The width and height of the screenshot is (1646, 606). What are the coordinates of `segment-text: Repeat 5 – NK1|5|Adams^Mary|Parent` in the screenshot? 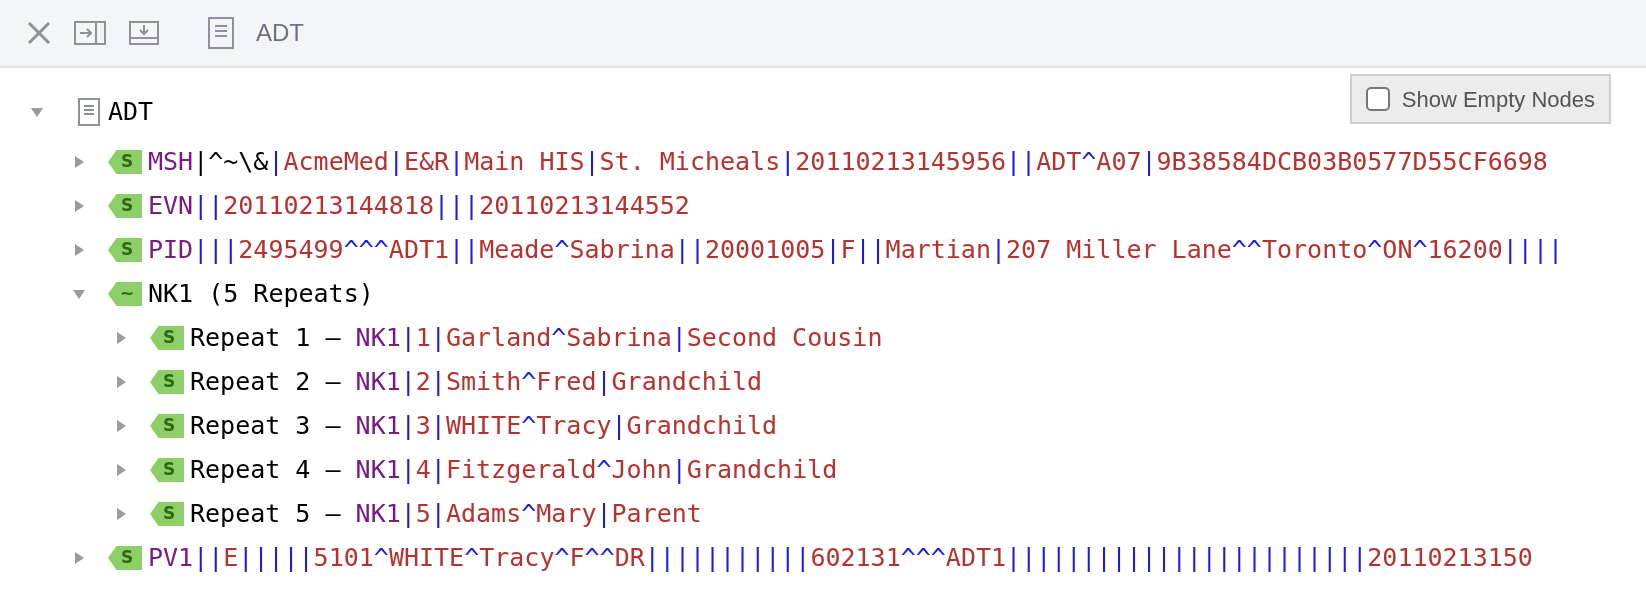 It's located at (446, 514).